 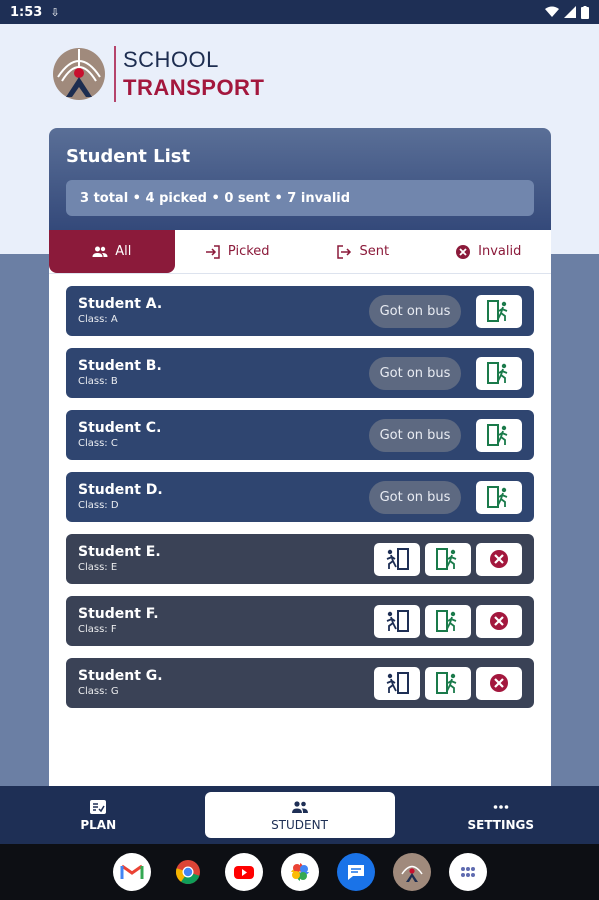 I want to click on logo-divider, so click(x=115, y=74).